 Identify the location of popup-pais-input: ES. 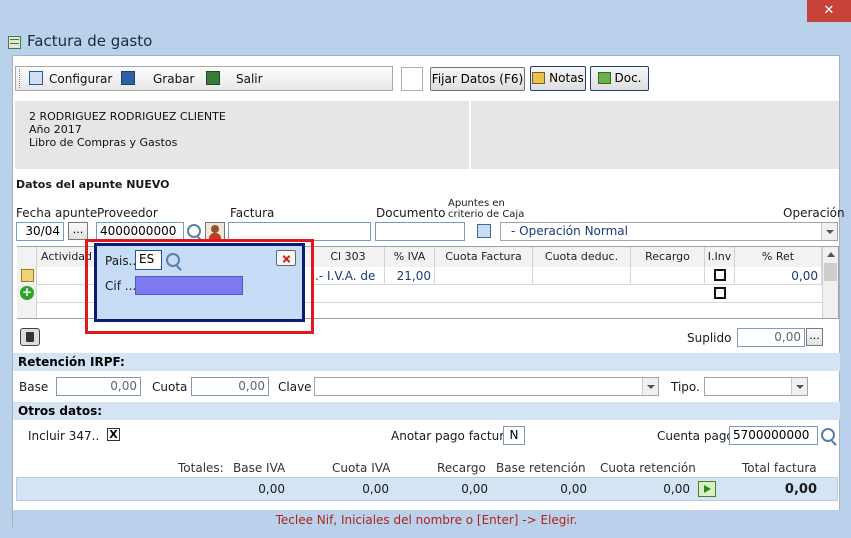
(148, 260).